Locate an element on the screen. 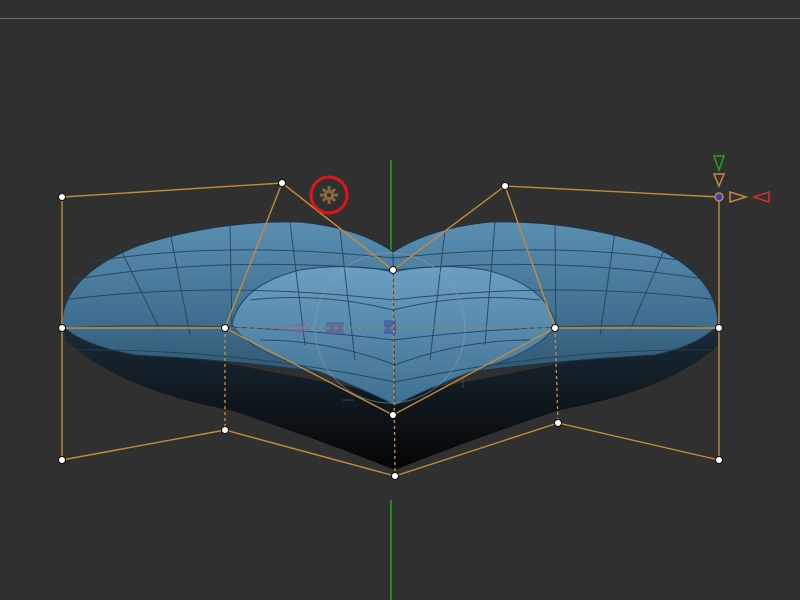  selected-control-point is located at coordinates (719, 197).